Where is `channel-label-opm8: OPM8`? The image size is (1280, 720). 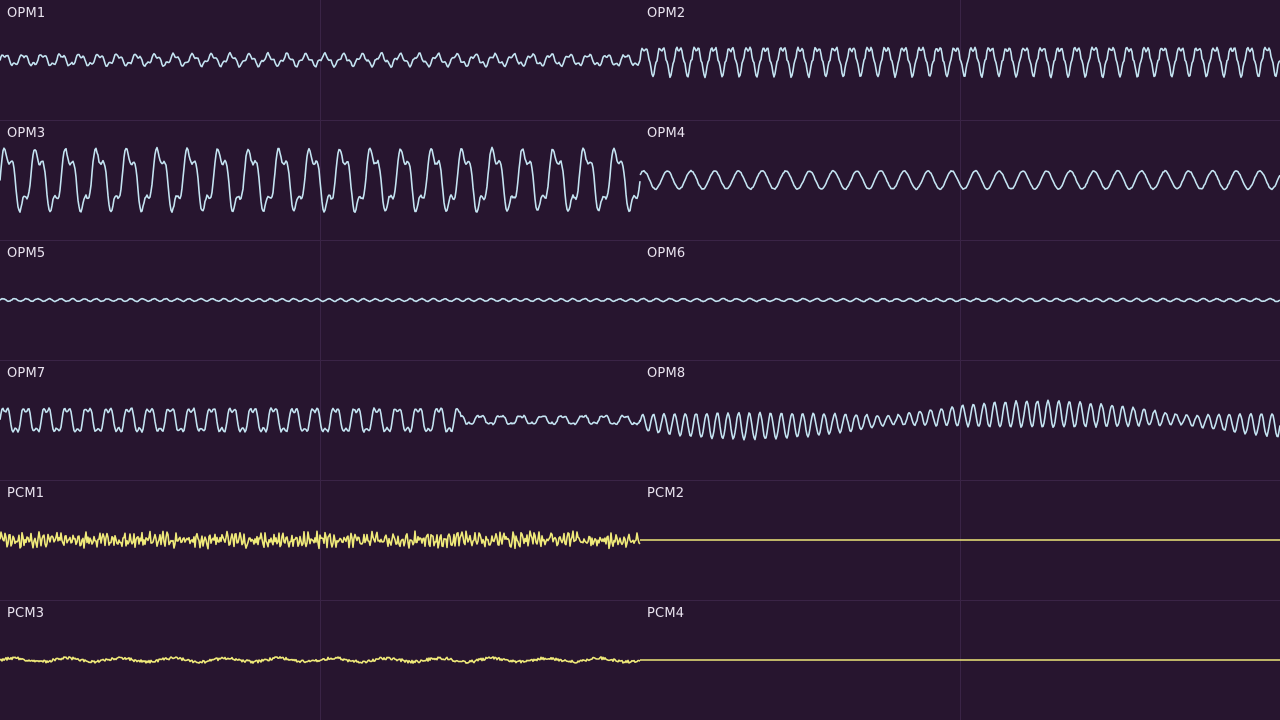 channel-label-opm8: OPM8 is located at coordinates (666, 373).